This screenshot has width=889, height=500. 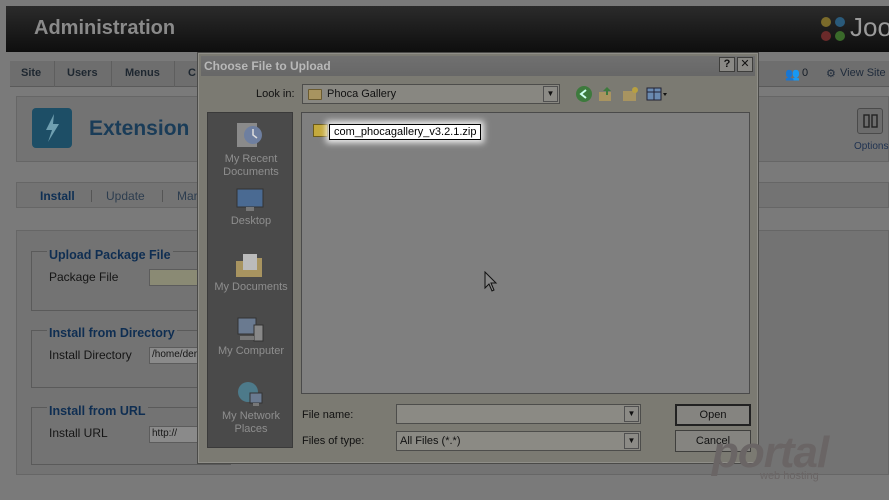 What do you see at coordinates (112, 333) in the screenshot?
I see `install-directory-legend: Install from Directory` at bounding box center [112, 333].